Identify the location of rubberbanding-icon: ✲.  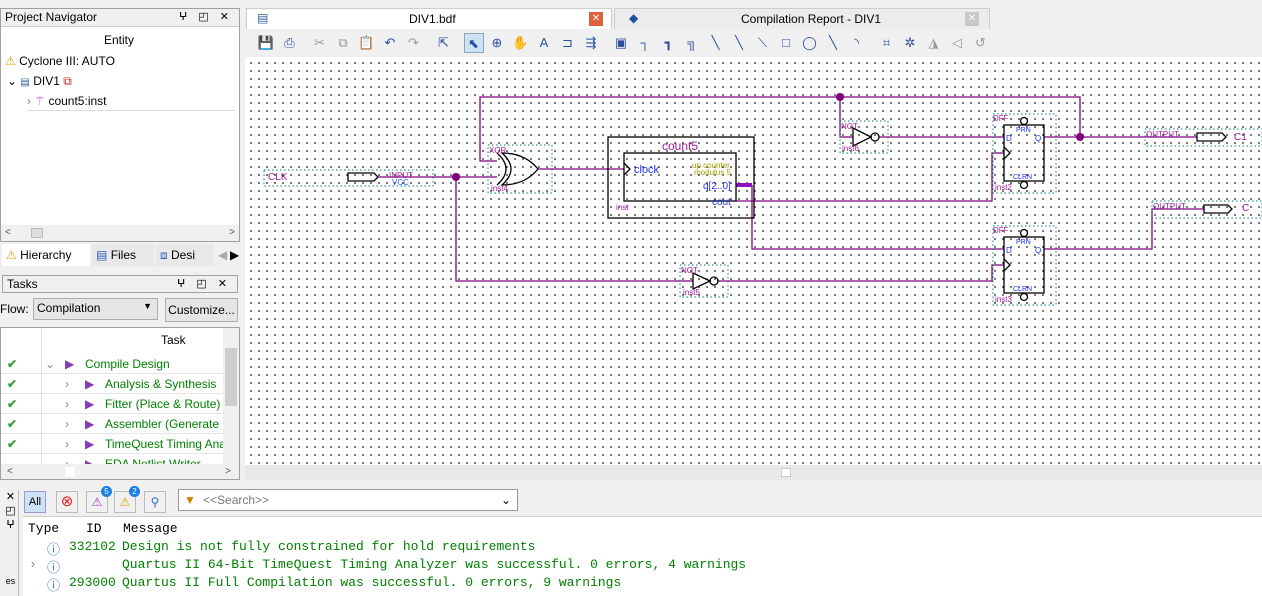
(910, 43).